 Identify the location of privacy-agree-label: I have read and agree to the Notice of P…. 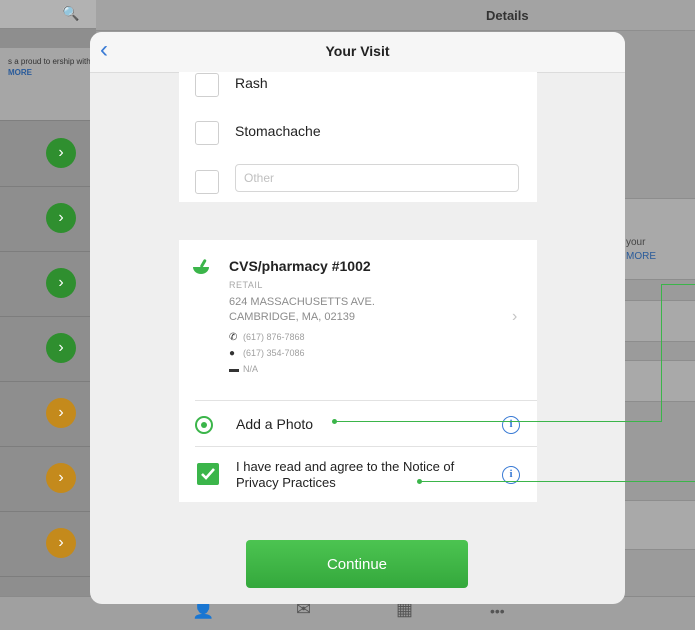
(345, 474).